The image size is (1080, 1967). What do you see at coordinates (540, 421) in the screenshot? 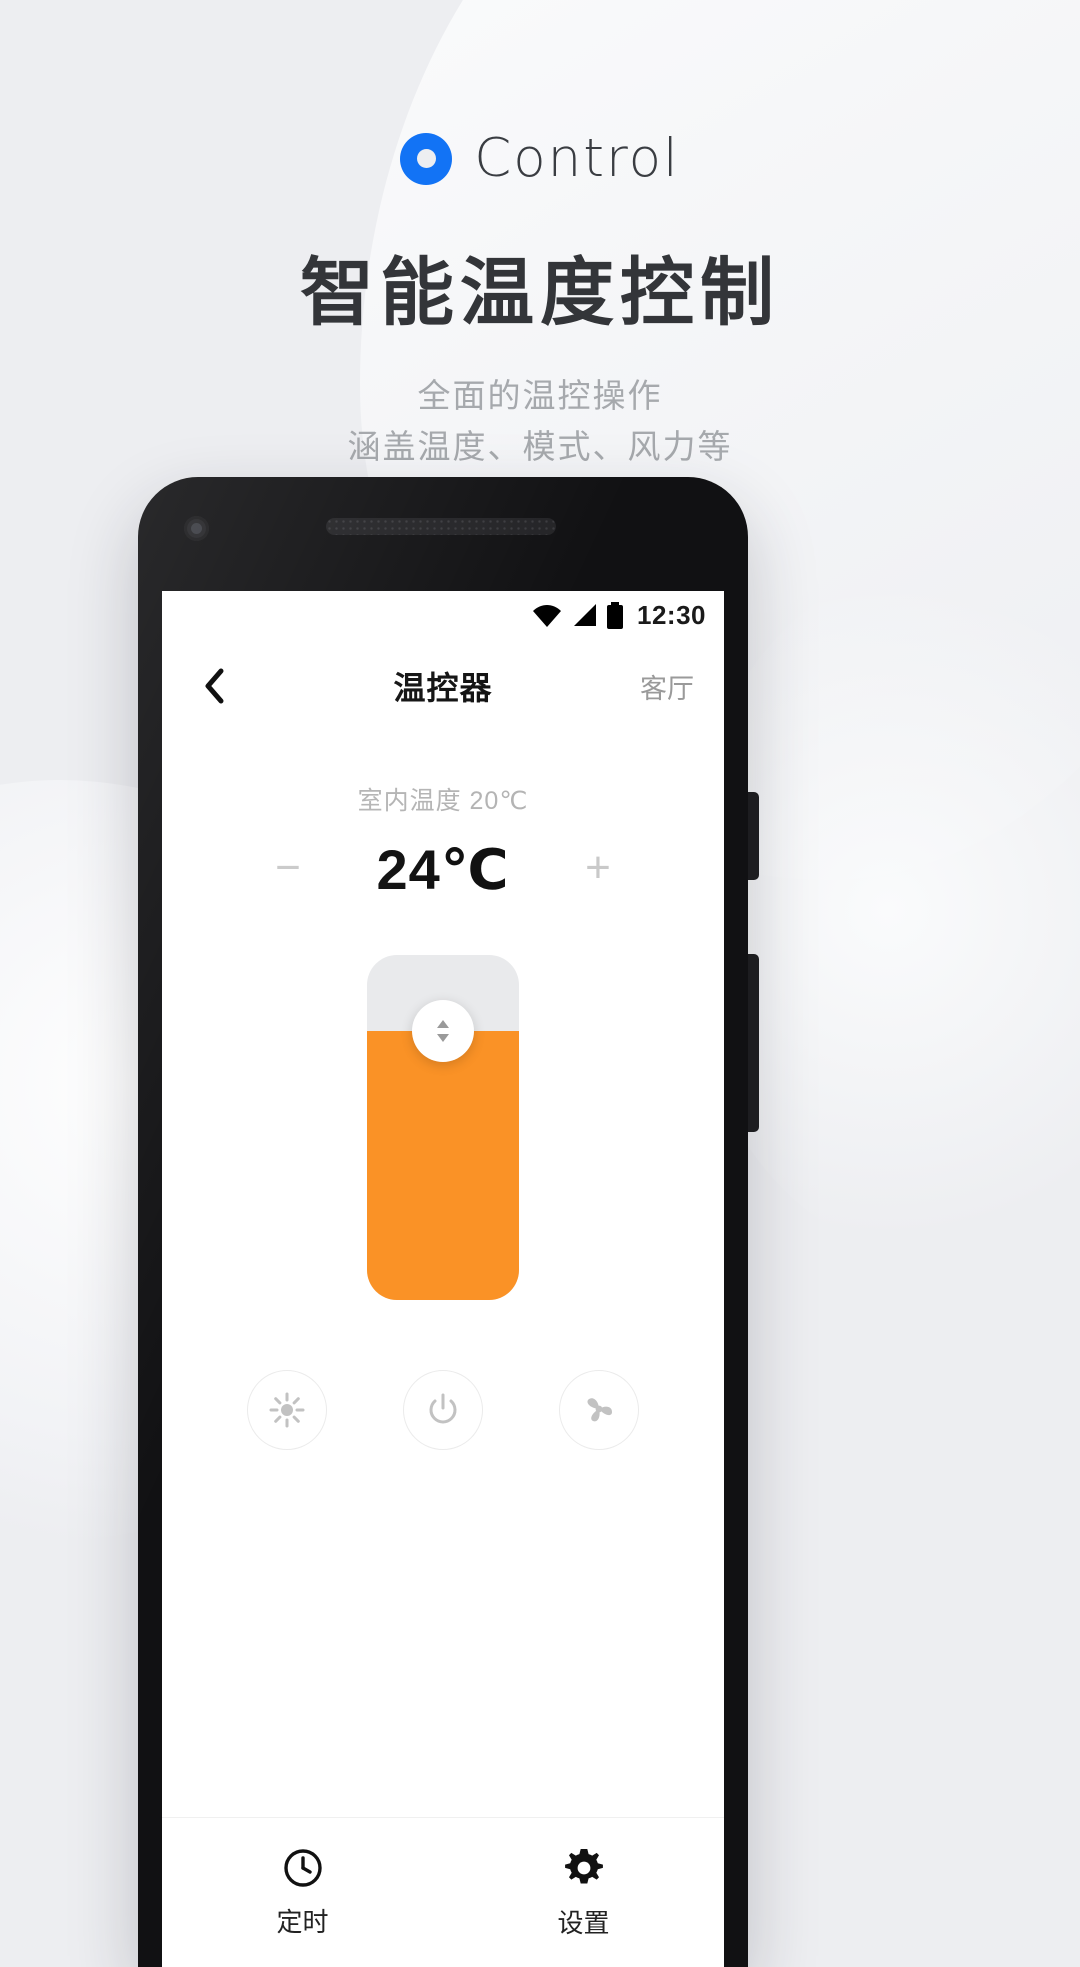
I see `page-subtitle: 全面的温控操作 涵盖温度、模式、风力等` at bounding box center [540, 421].